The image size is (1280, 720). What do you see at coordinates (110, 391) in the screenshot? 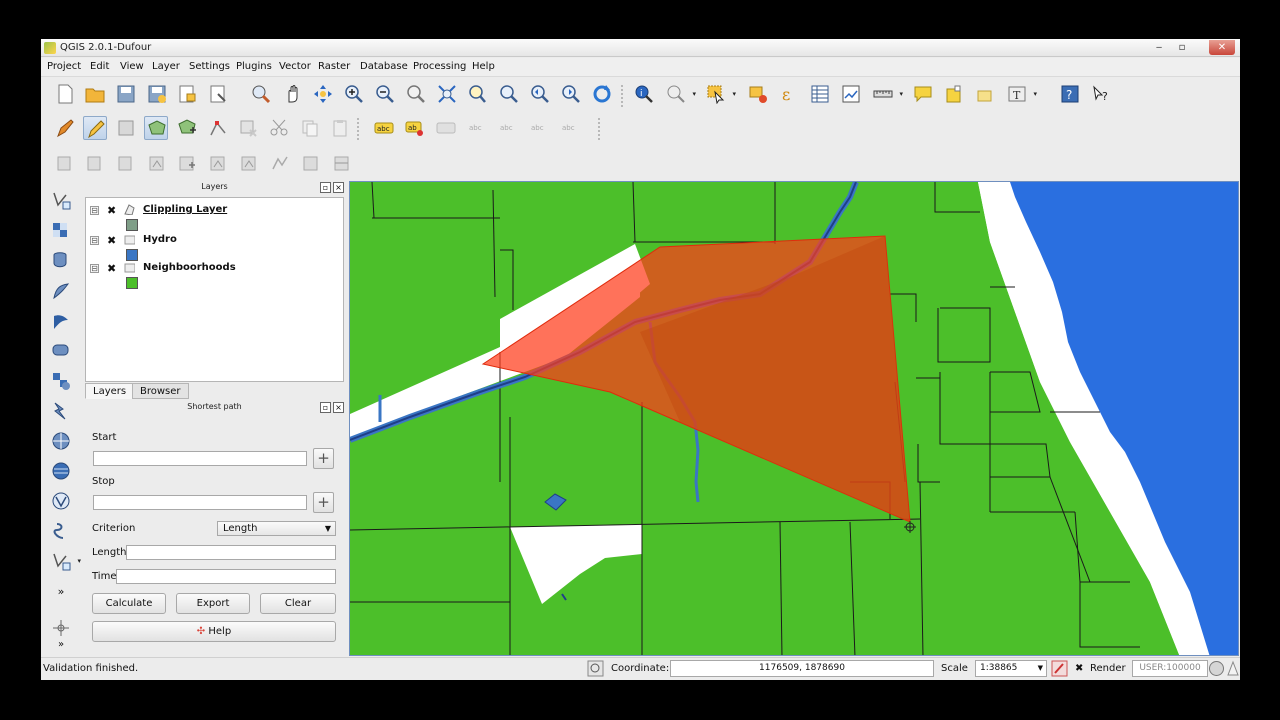
I see `tab-layers: Layers` at bounding box center [110, 391].